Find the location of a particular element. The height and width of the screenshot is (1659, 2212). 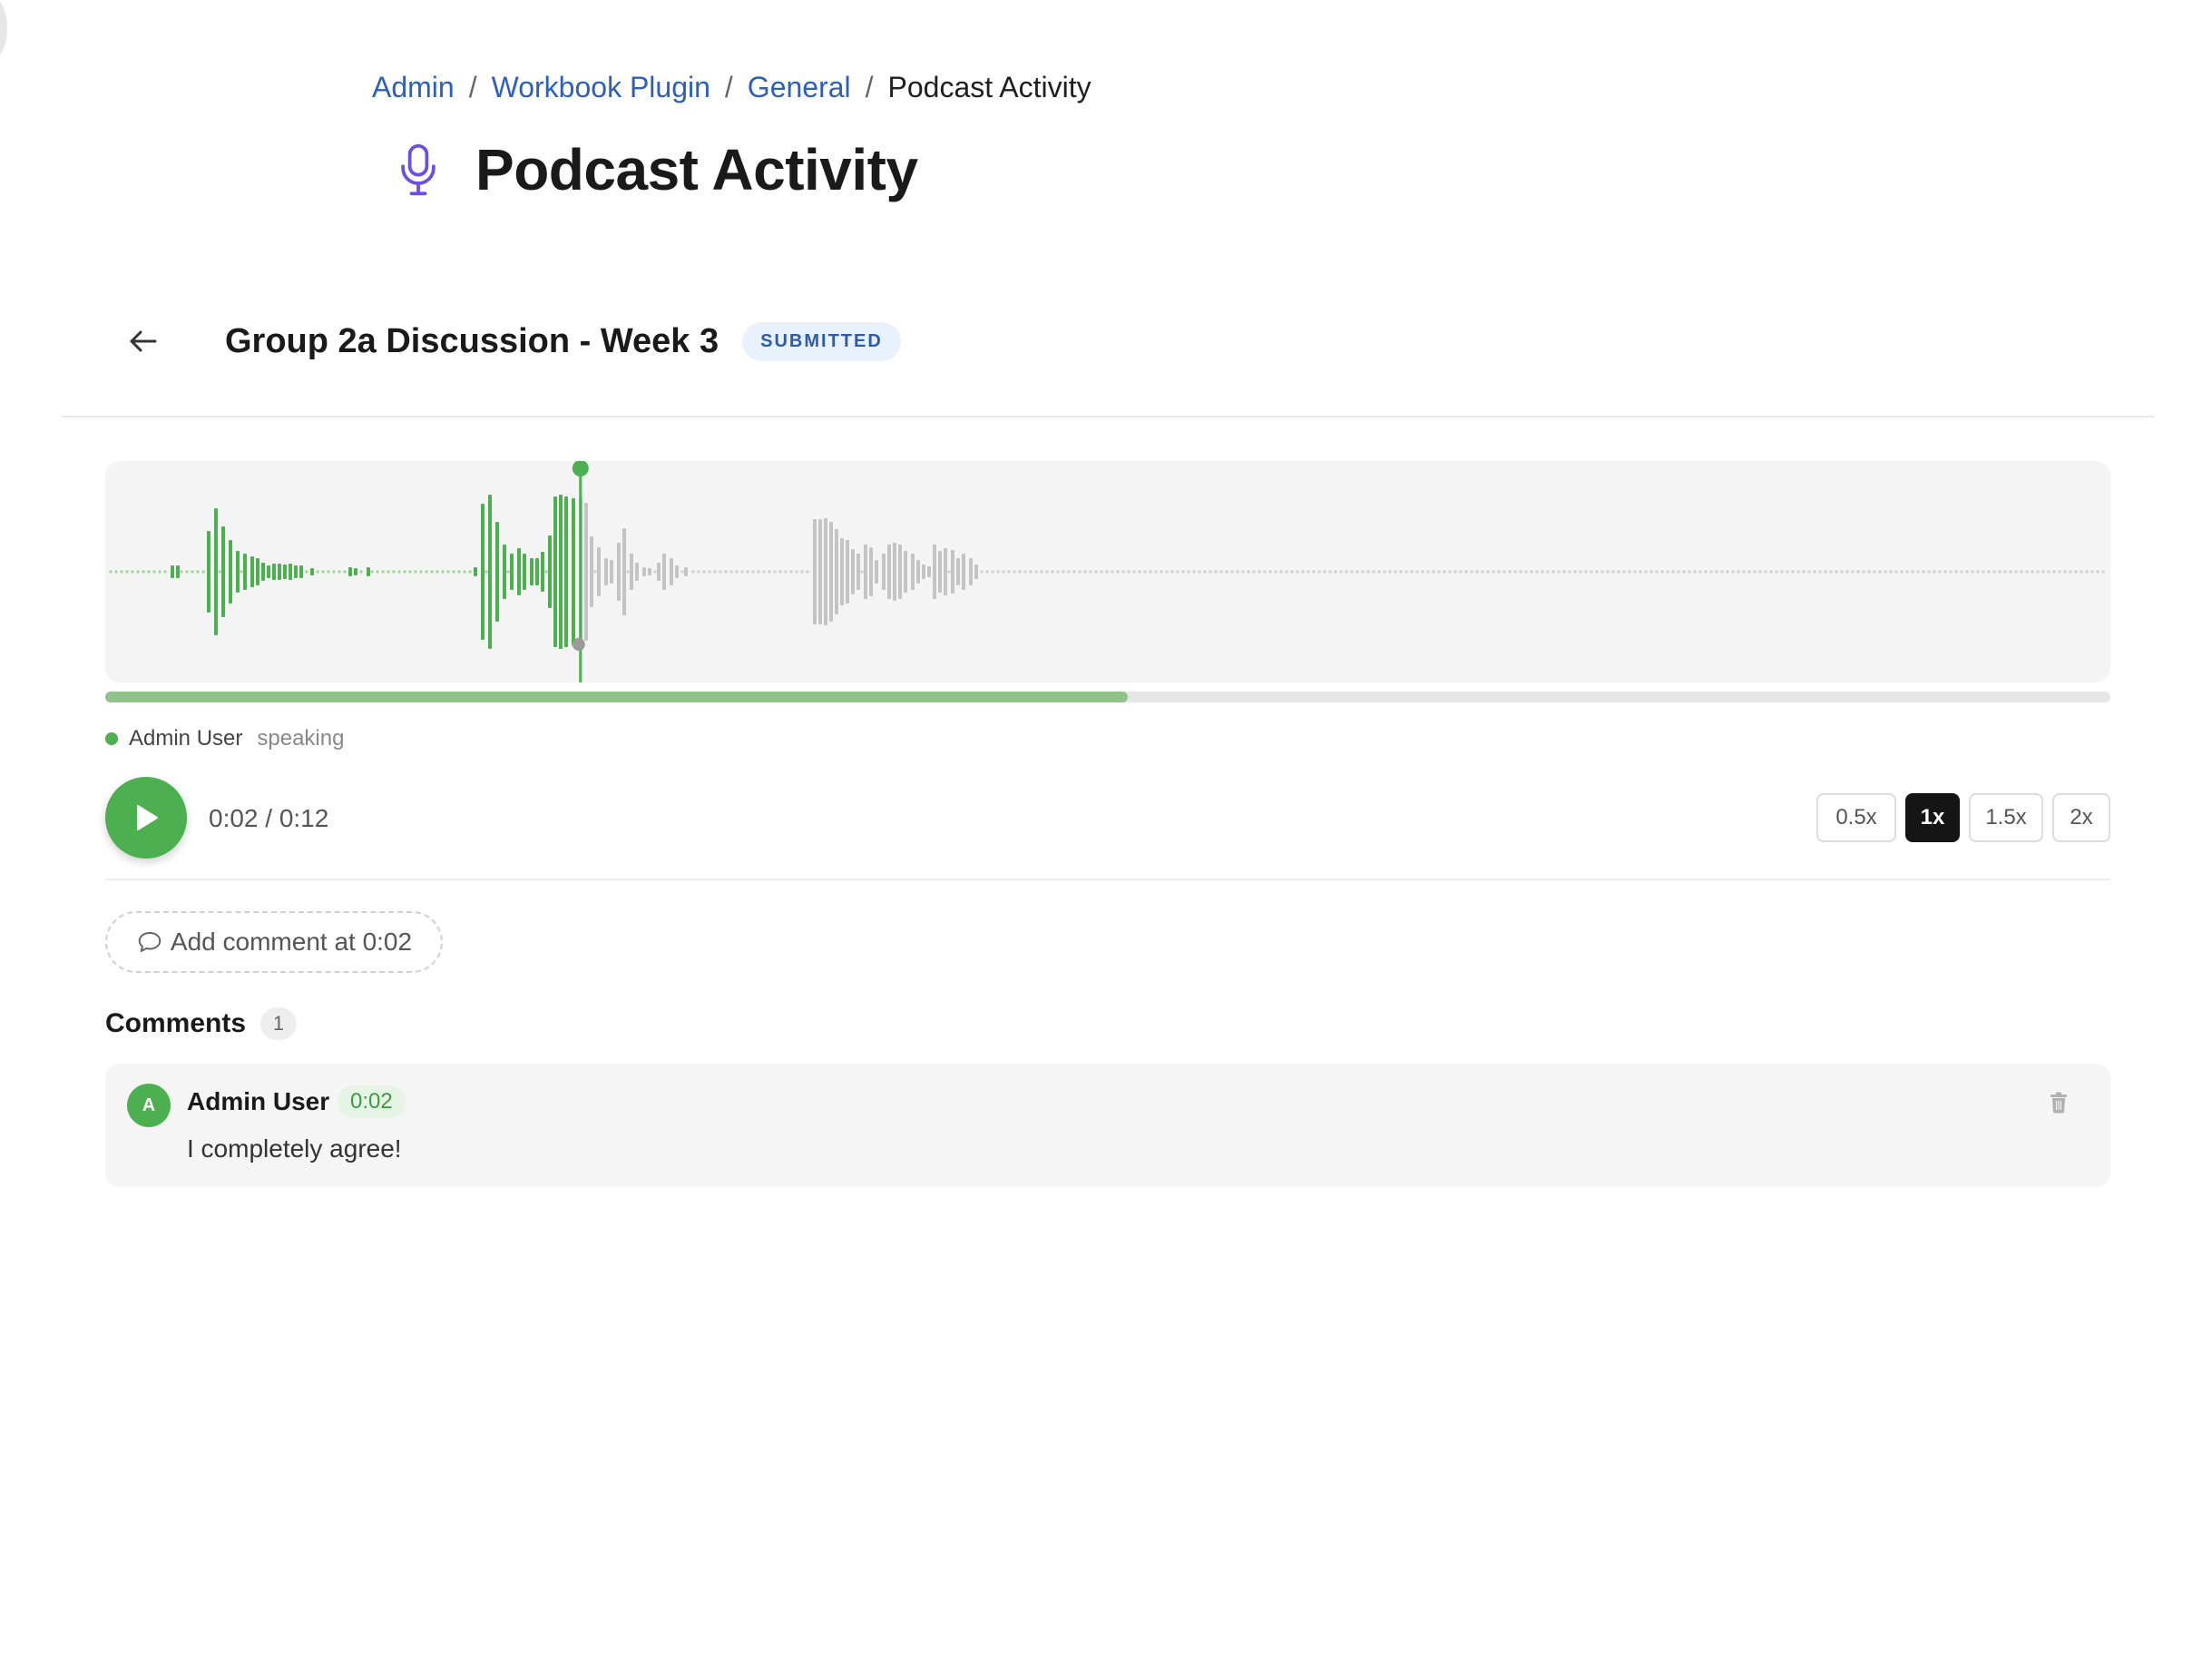

waveform is located at coordinates (1107, 571).